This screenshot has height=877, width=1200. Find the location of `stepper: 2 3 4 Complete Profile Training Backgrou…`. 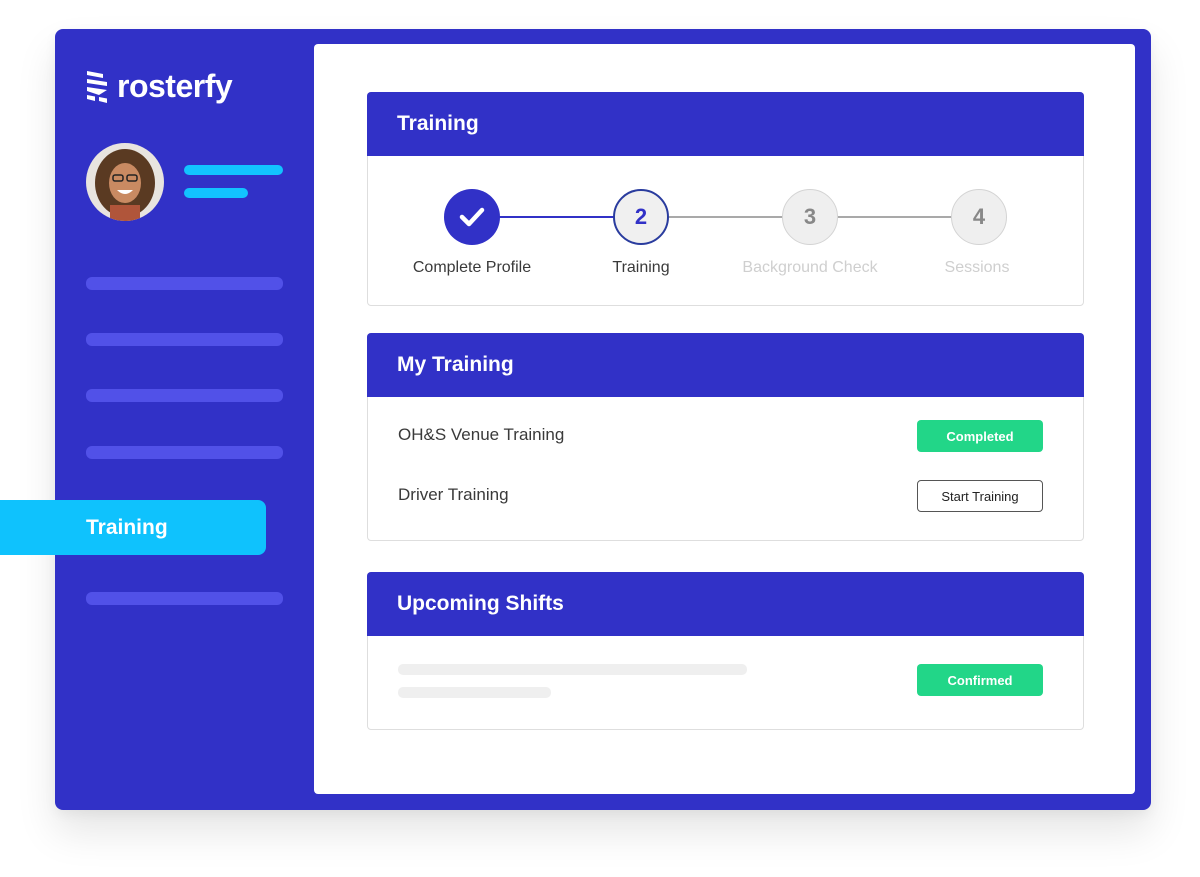

stepper: 2 3 4 Complete Profile Training Backgrou… is located at coordinates (725, 230).